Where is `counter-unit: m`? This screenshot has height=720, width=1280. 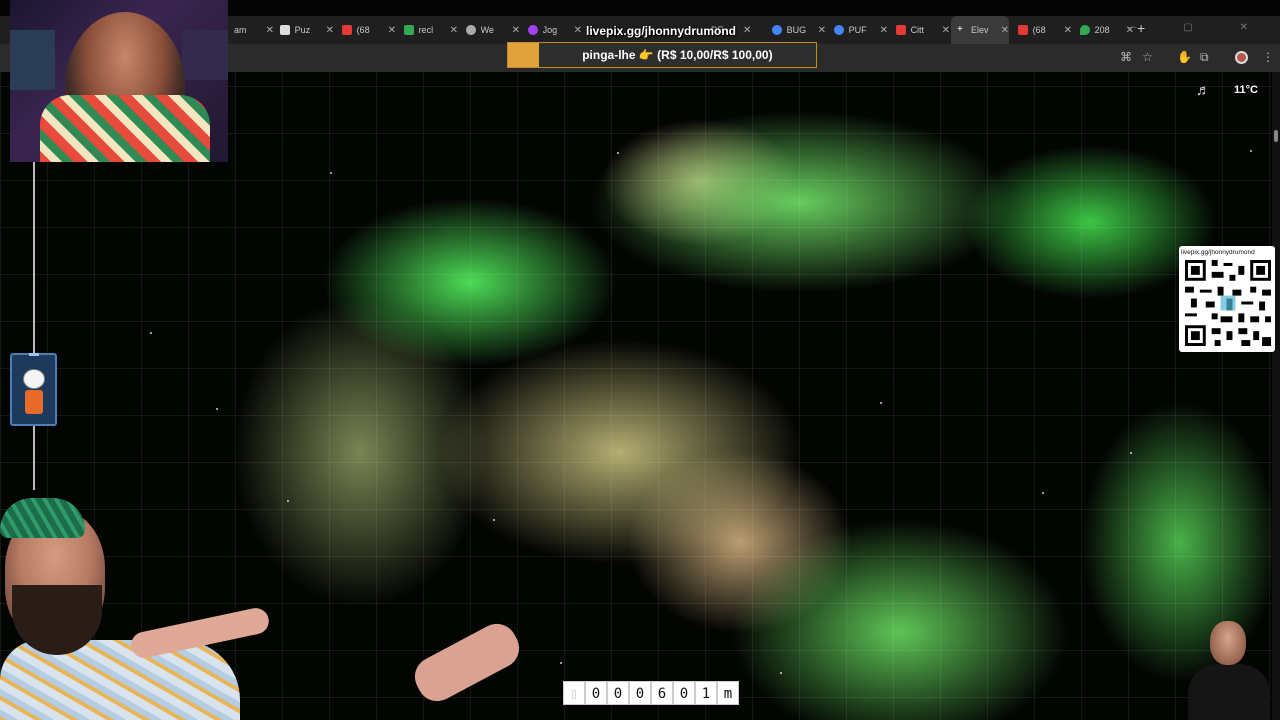 counter-unit: m is located at coordinates (728, 693).